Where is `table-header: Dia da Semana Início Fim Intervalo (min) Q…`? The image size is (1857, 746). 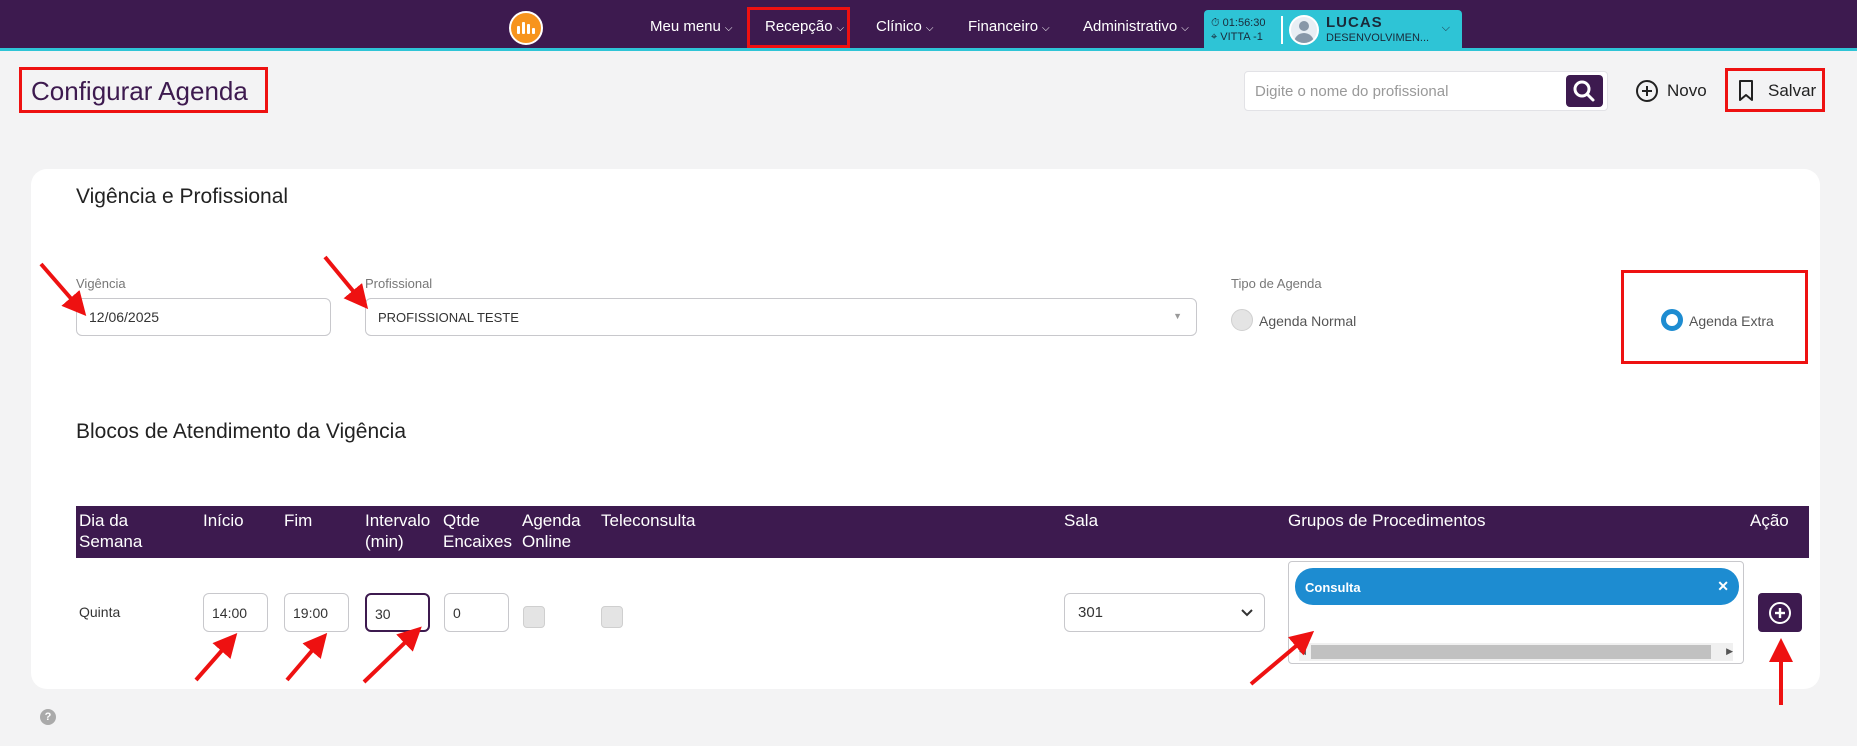
table-header: Dia da Semana Início Fim Intervalo (min) Q… is located at coordinates (942, 532).